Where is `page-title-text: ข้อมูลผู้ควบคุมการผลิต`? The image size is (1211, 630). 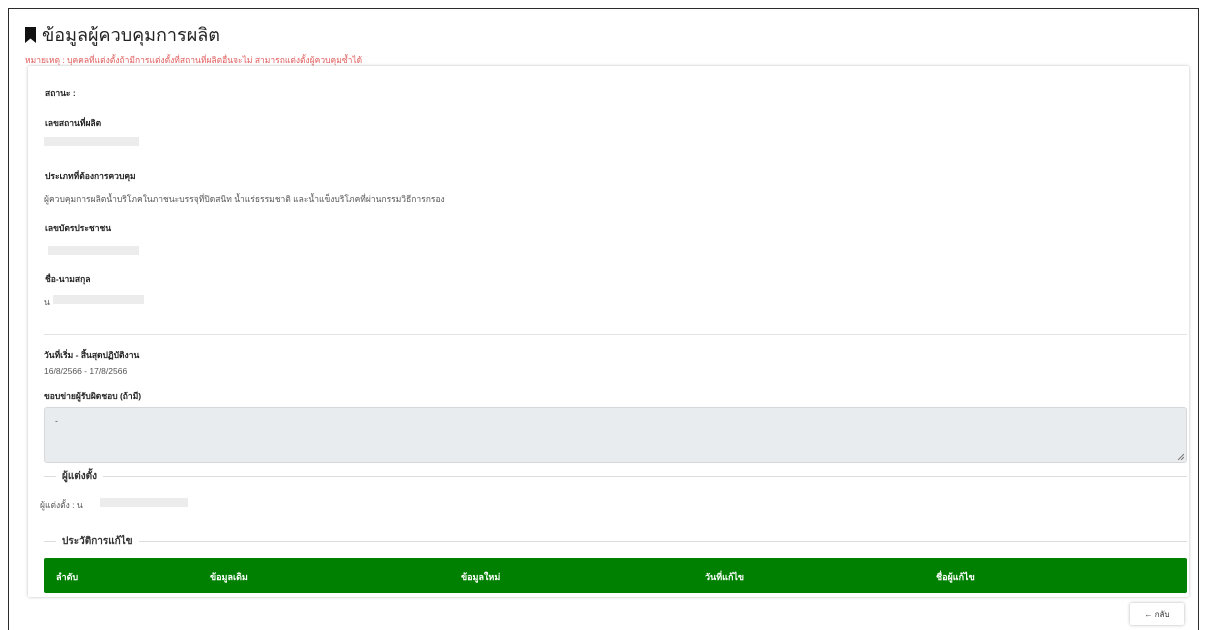 page-title-text: ข้อมูลผู้ควบคุมการผลิต is located at coordinates (131, 35).